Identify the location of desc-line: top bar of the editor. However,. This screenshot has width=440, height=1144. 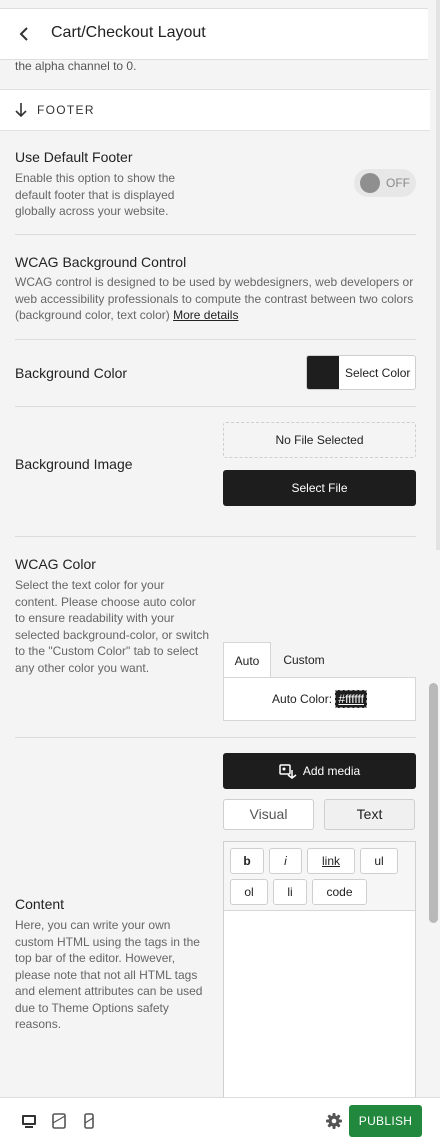
(95, 958).